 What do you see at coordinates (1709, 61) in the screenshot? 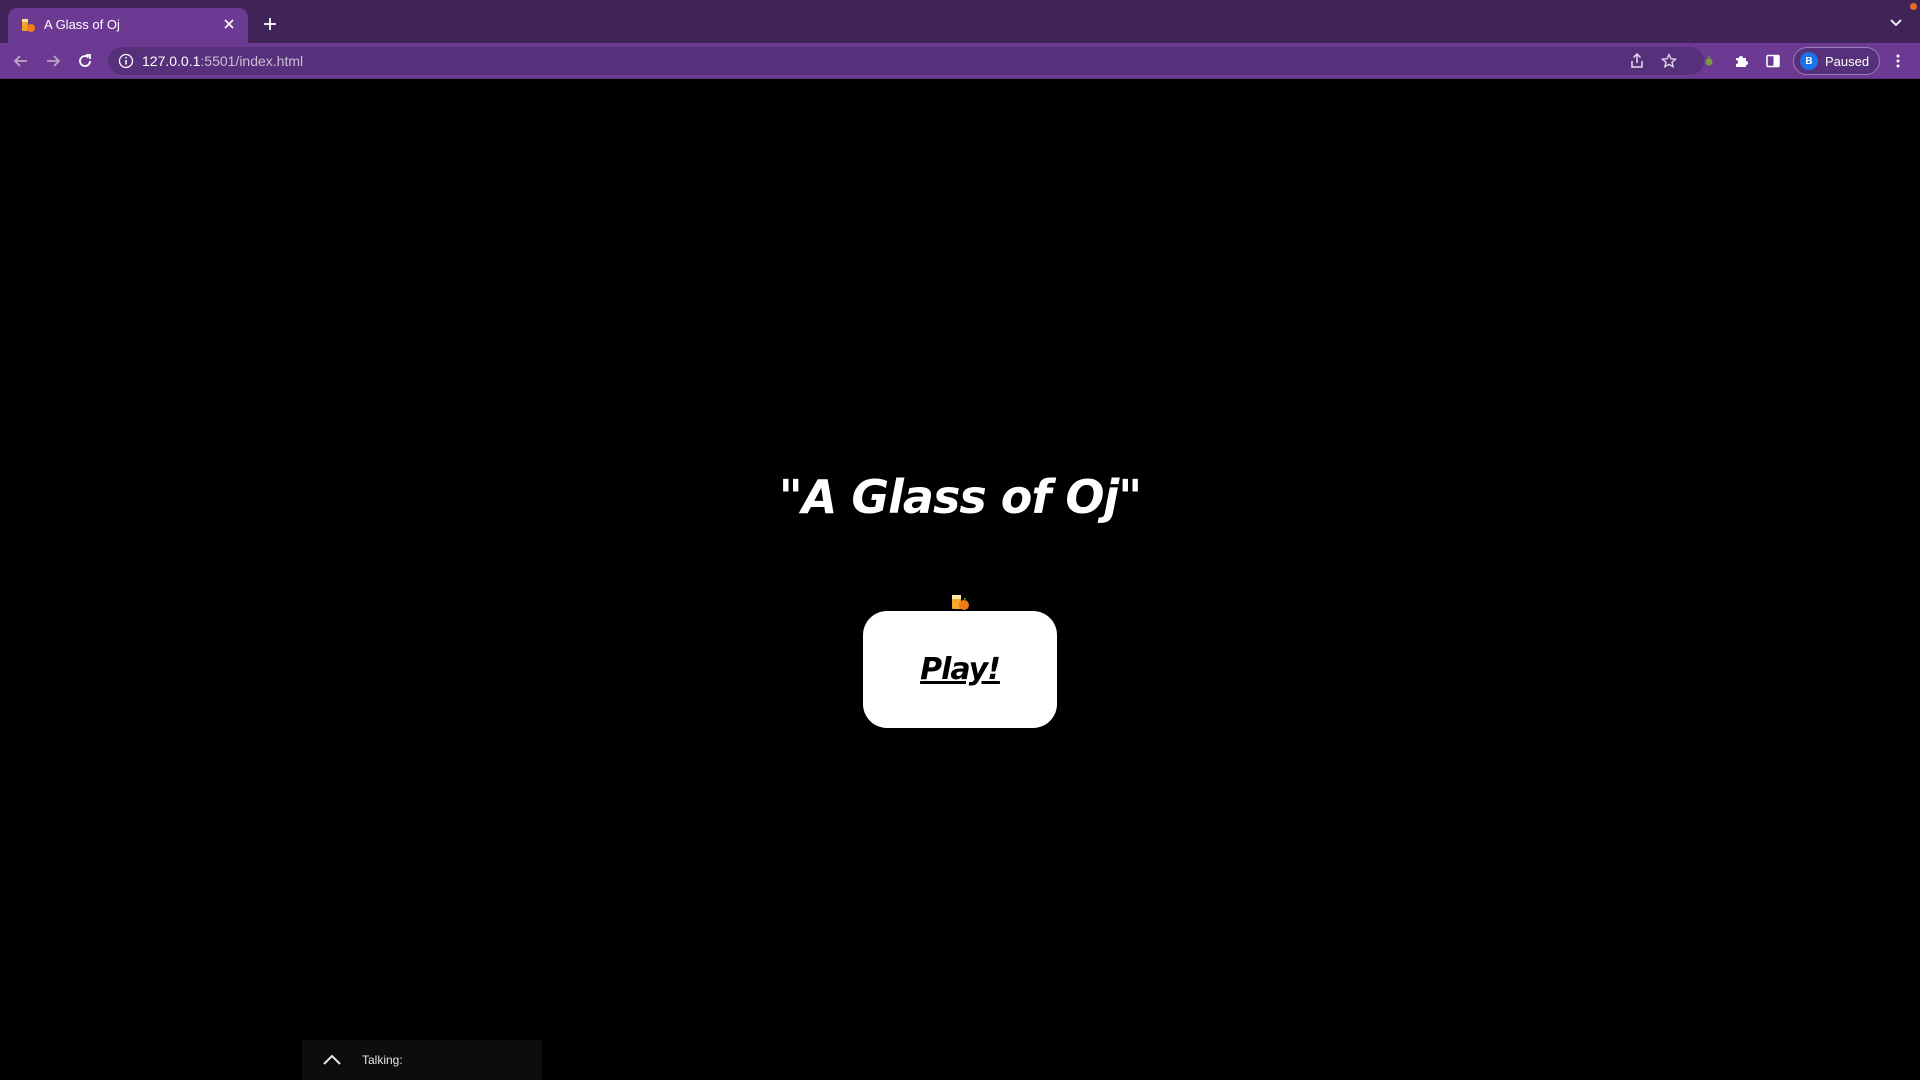
I see `extension-dot-icon` at bounding box center [1709, 61].